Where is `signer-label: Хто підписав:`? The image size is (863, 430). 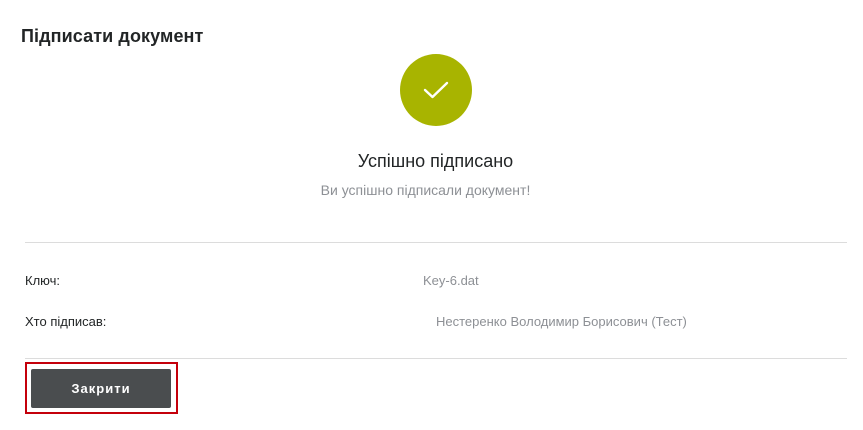 signer-label: Хто підписав: is located at coordinates (66, 321).